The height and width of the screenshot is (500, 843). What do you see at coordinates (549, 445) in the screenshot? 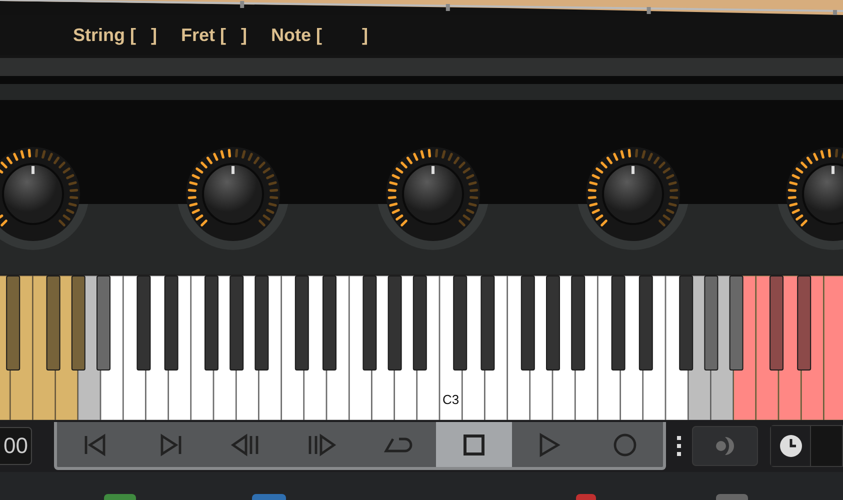
I see `play-icon` at bounding box center [549, 445].